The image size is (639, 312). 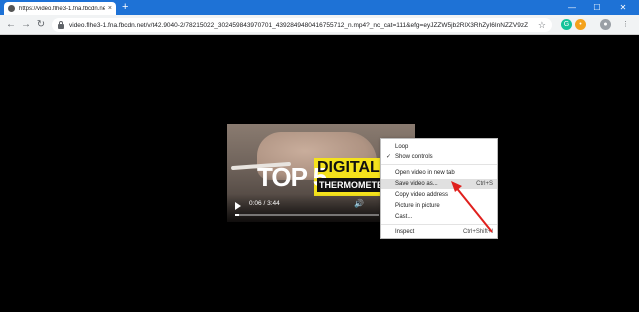 What do you see at coordinates (623, 7) in the screenshot?
I see `close-window-button: ✕` at bounding box center [623, 7].